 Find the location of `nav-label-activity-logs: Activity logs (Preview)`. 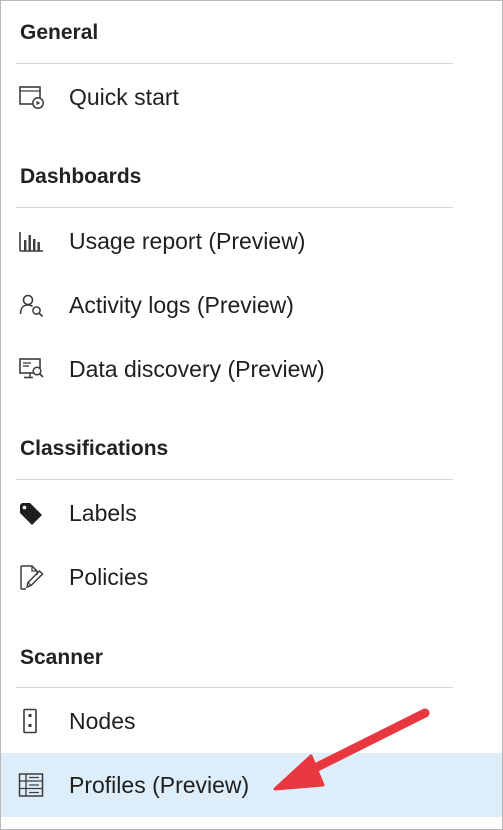

nav-label-activity-logs: Activity logs (Preview) is located at coordinates (181, 305).